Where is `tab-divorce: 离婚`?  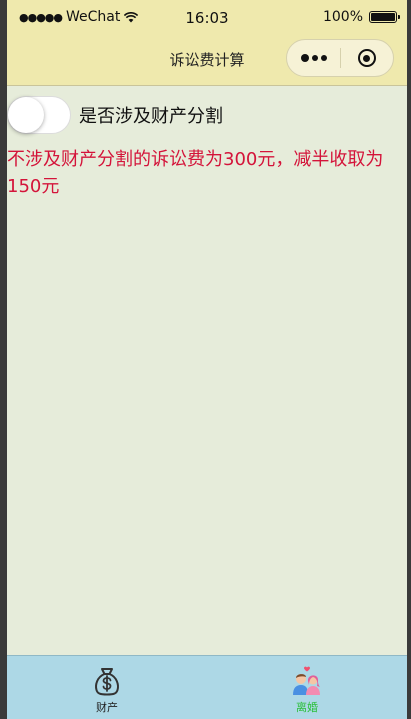 tab-divorce: 离婚 is located at coordinates (307, 687).